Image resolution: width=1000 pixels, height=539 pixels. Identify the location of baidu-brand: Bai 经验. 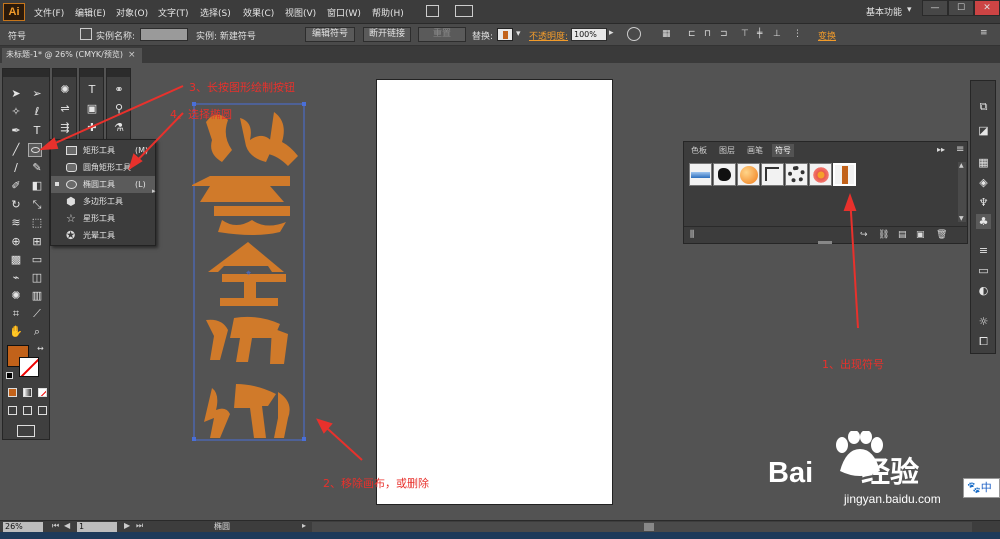
(843, 470).